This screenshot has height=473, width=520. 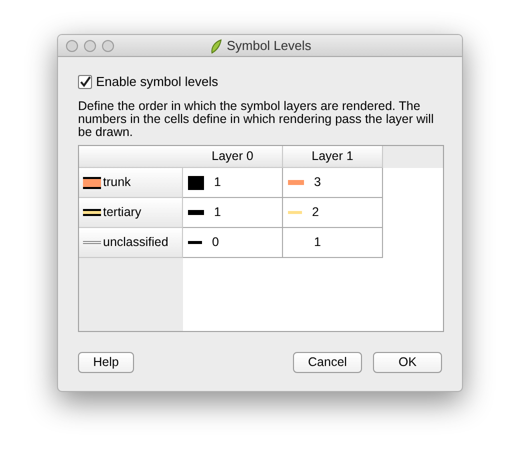 What do you see at coordinates (108, 46) in the screenshot?
I see `zoom-button` at bounding box center [108, 46].